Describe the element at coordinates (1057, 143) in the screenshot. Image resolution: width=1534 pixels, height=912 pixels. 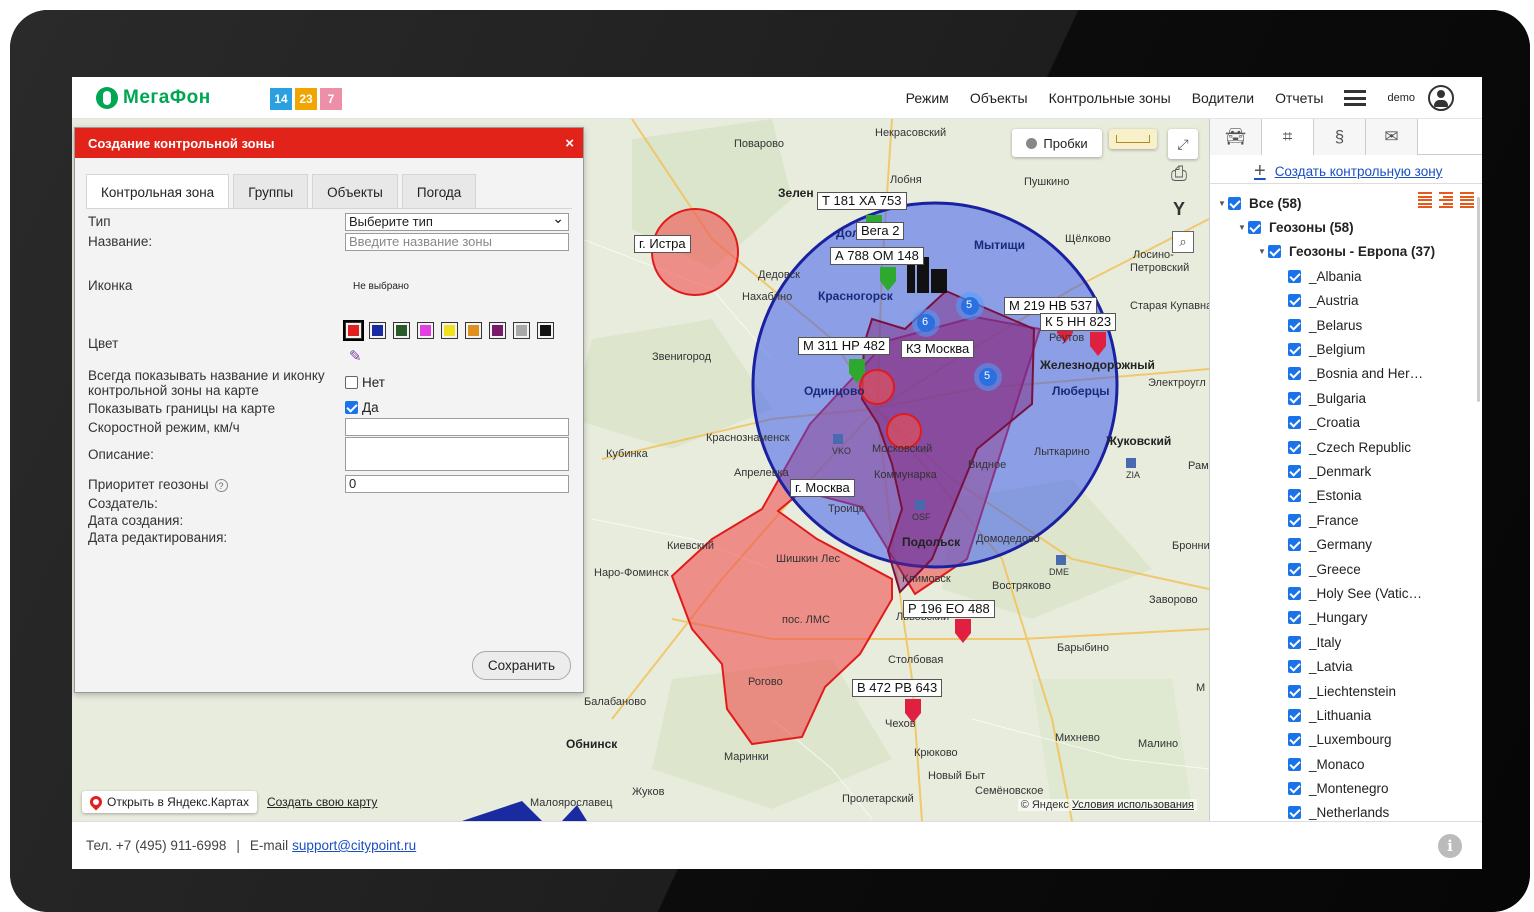
I see `traffic-button: Пробки` at that location.